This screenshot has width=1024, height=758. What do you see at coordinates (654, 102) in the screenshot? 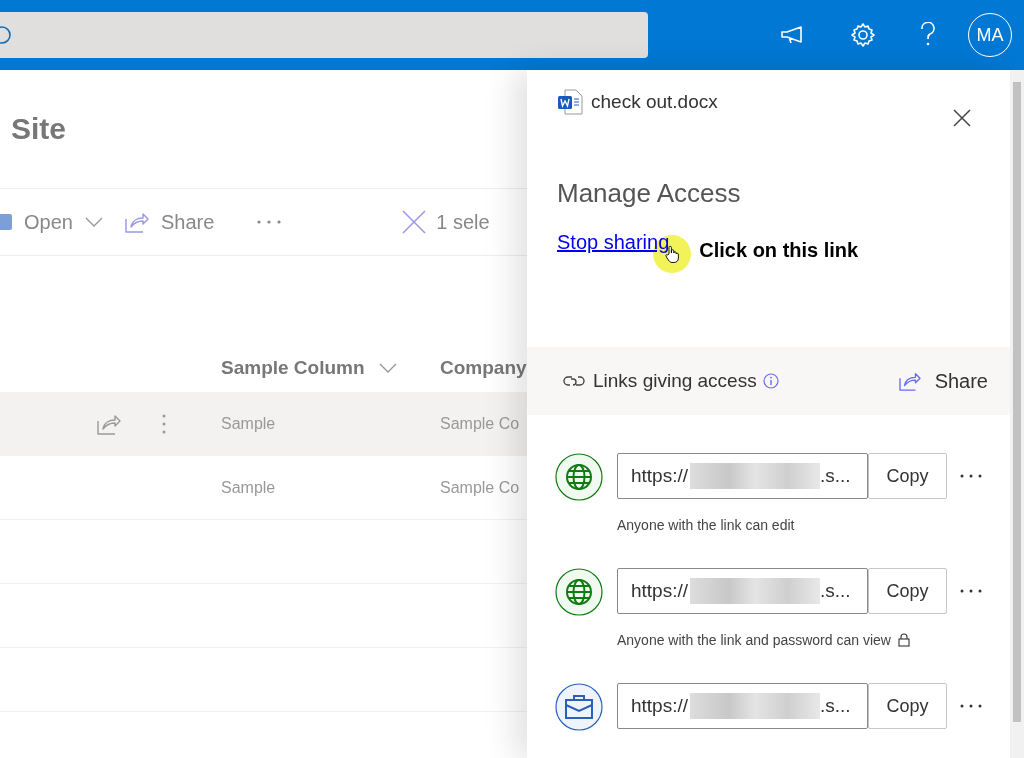
I see `file-name: check out.docx` at bounding box center [654, 102].